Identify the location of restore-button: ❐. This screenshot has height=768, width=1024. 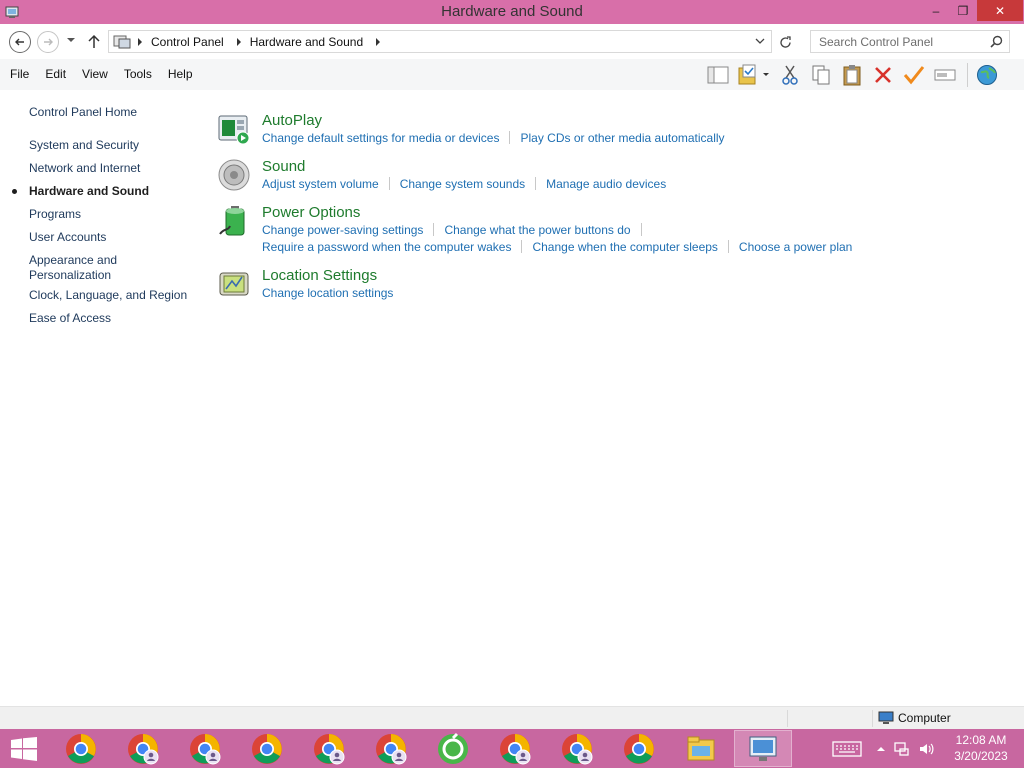
(963, 10).